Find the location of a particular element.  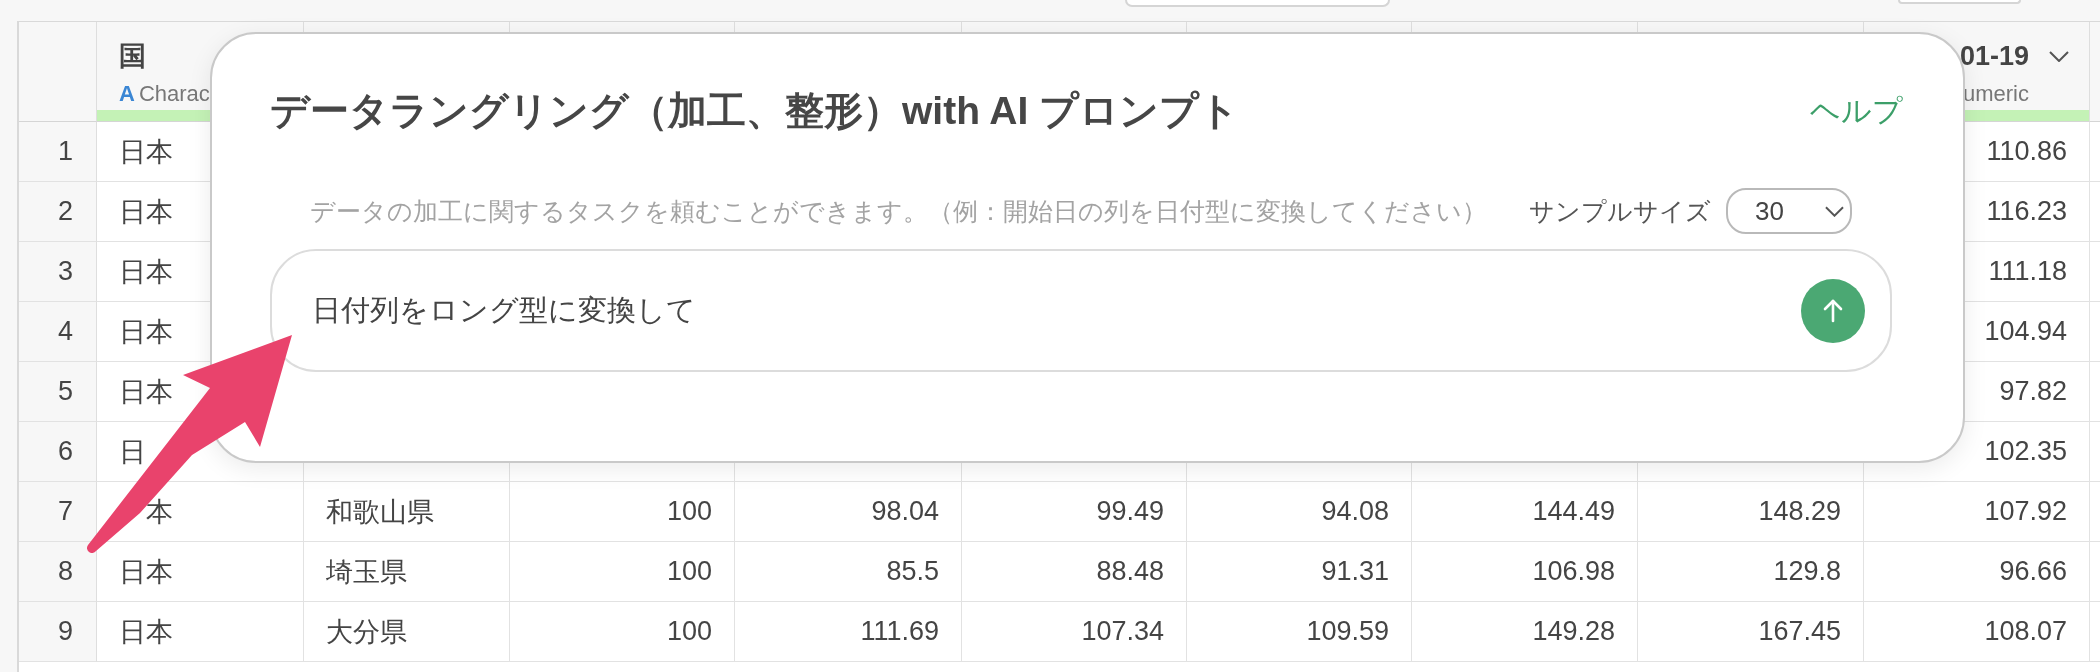

table-cell: 106.98 is located at coordinates (1525, 572).